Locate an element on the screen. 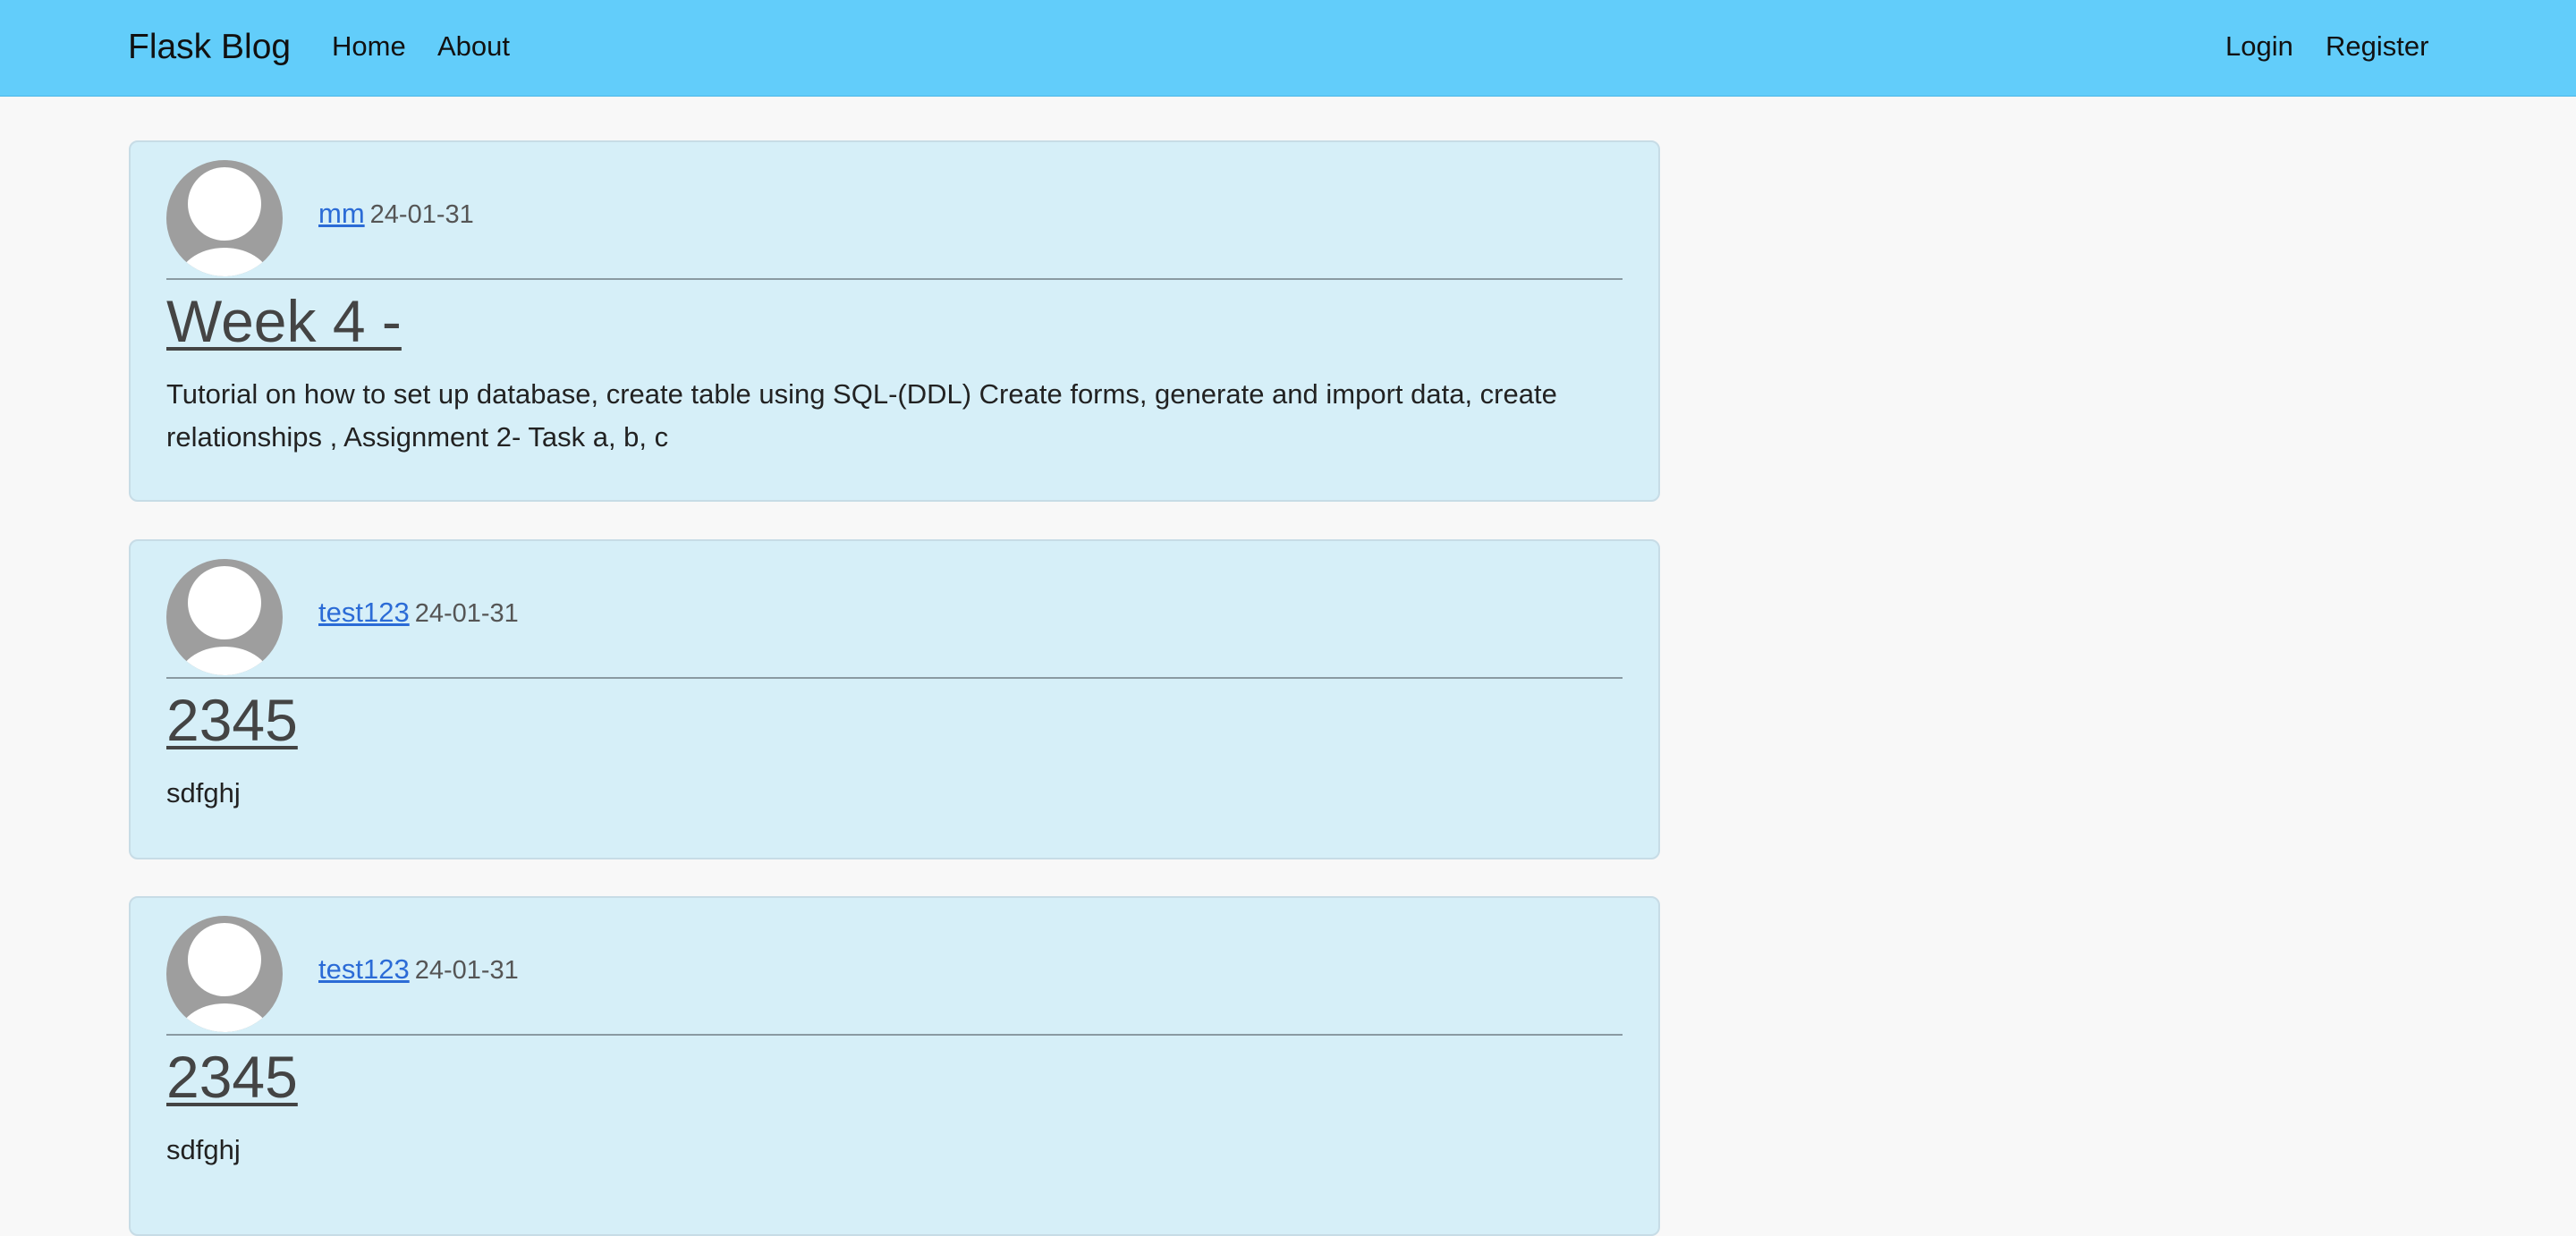 The image size is (2576, 1236). nav-register-link: Register is located at coordinates (2377, 47).